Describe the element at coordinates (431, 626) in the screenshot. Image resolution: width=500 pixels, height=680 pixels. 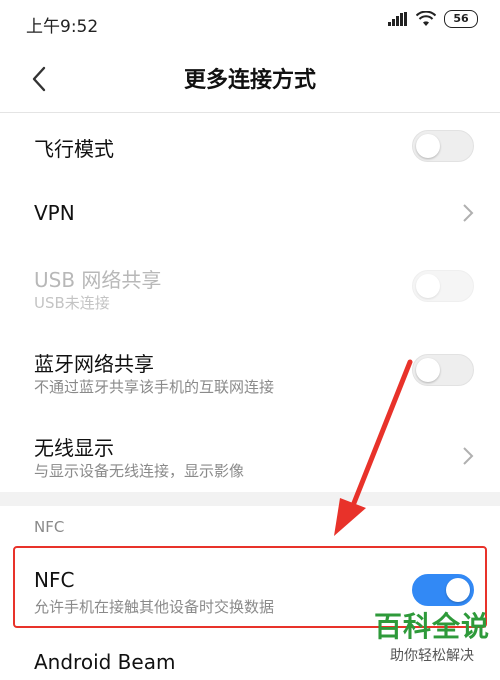
I see `watermark-title: 百科全说` at that location.